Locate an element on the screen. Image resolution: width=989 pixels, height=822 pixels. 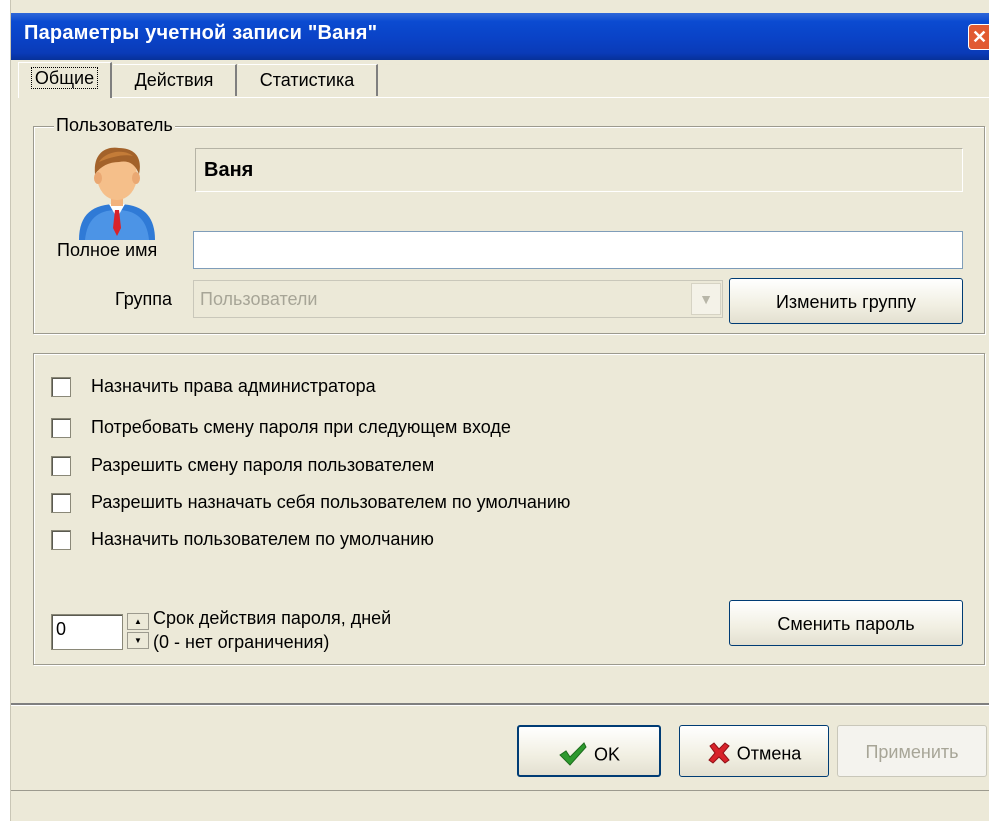
ok-button: OK is located at coordinates (589, 751).